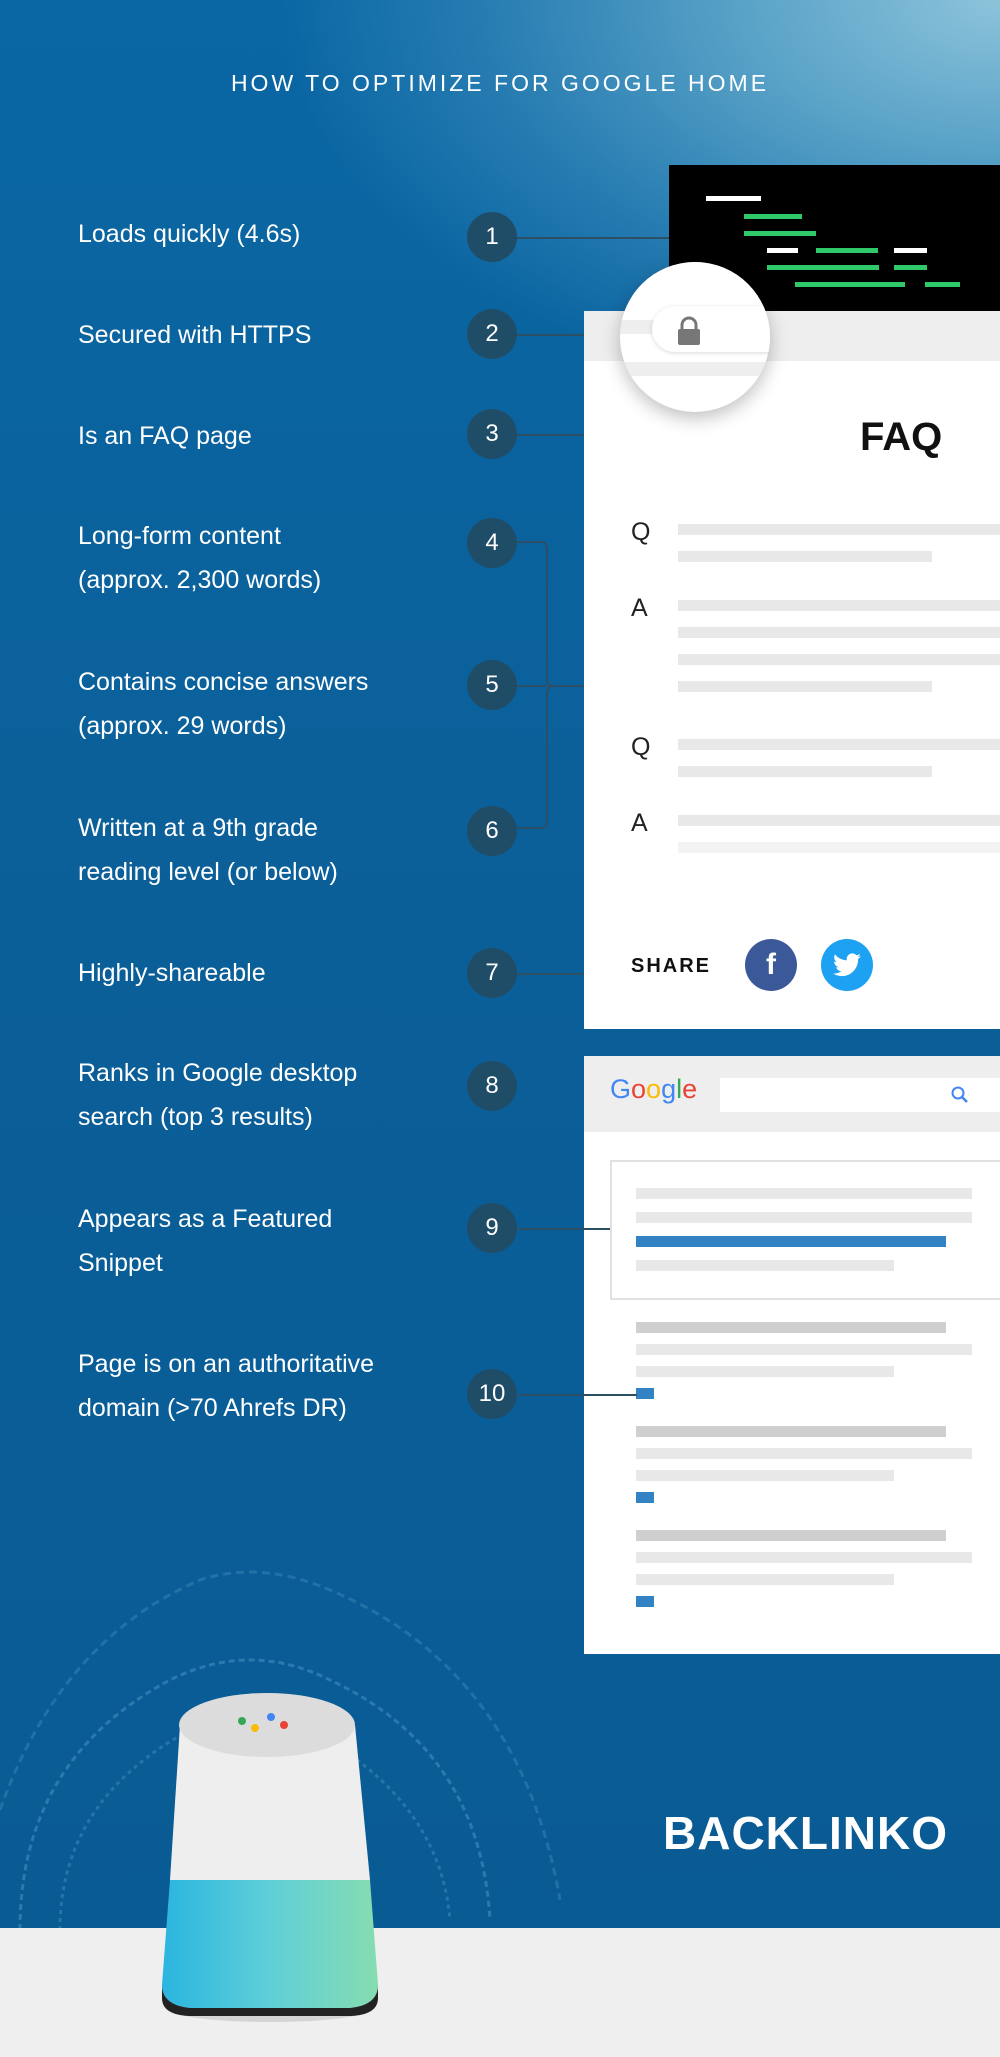 This screenshot has width=1000, height=2057. Describe the element at coordinates (205, 1241) in the screenshot. I see `item-text-9: Appears as a Featured Snippet` at that location.